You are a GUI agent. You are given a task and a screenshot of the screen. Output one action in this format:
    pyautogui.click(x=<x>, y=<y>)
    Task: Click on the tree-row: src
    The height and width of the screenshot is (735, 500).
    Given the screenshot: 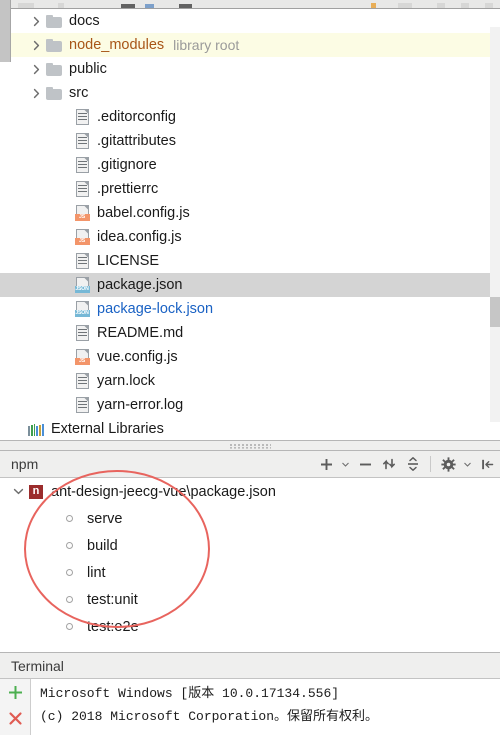 What is the action you would take?
    pyautogui.click(x=250, y=93)
    